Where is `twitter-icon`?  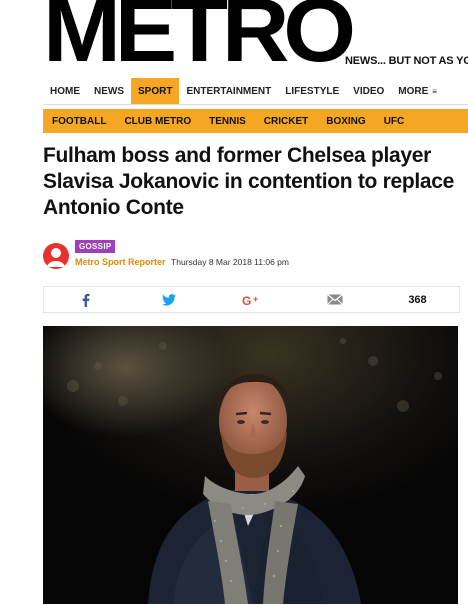 twitter-icon is located at coordinates (168, 299).